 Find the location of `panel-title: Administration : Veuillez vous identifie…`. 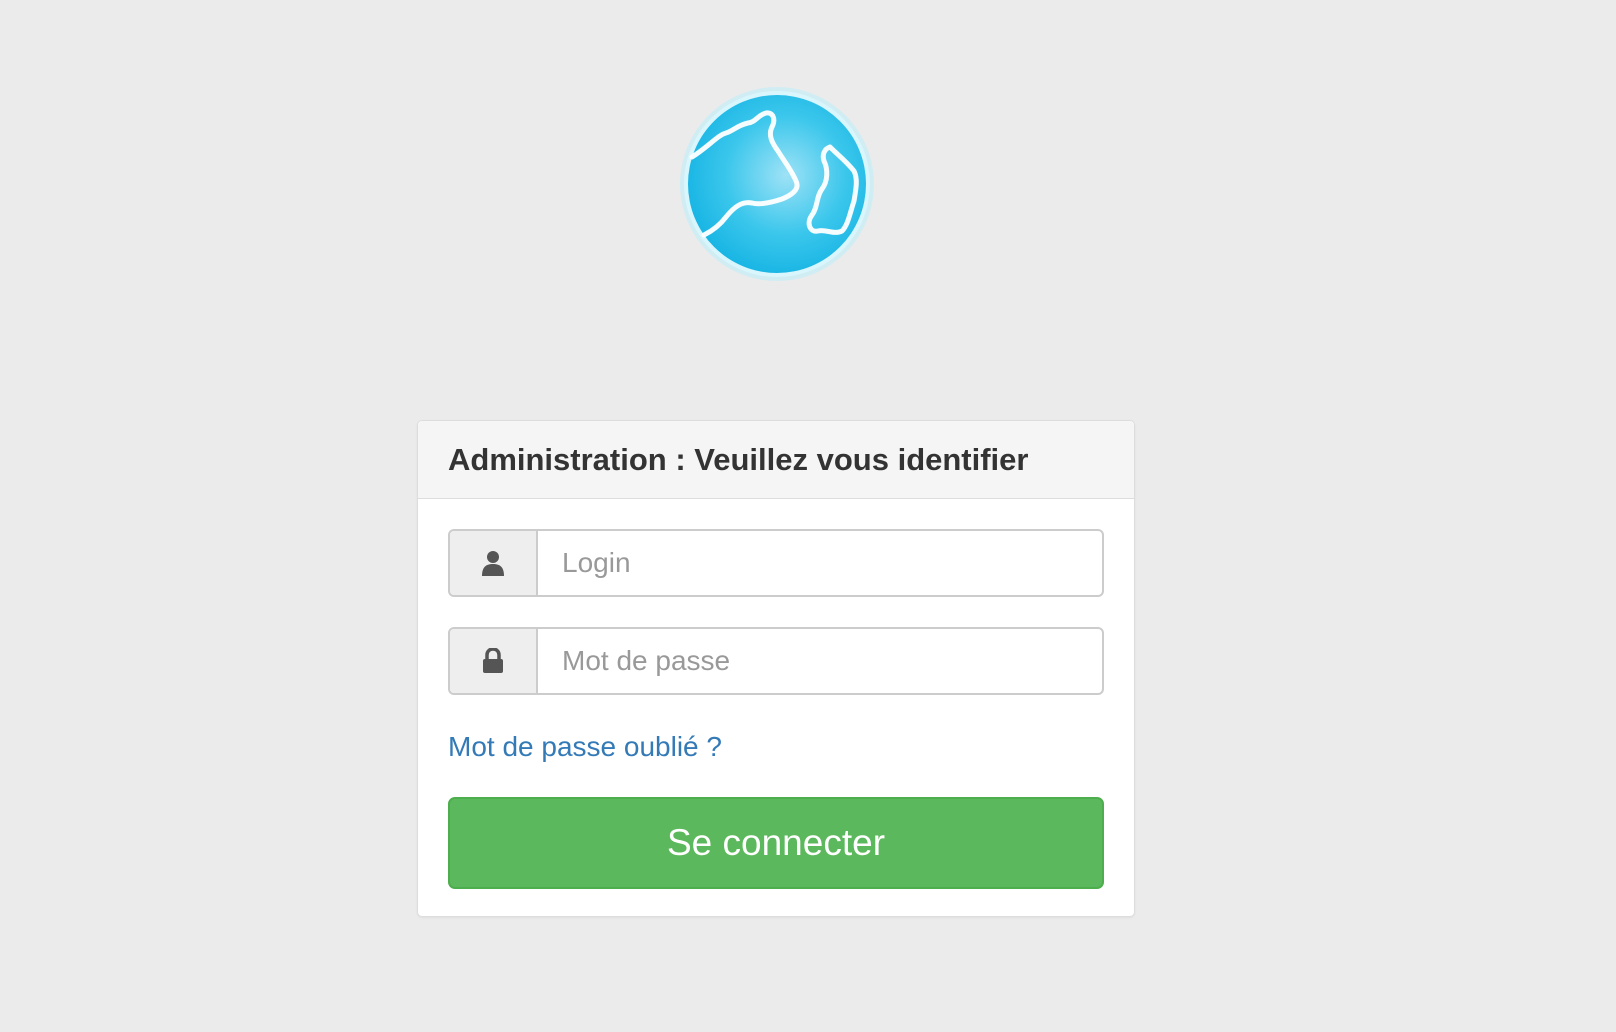

panel-title: Administration : Veuillez vous identifie… is located at coordinates (738, 459).